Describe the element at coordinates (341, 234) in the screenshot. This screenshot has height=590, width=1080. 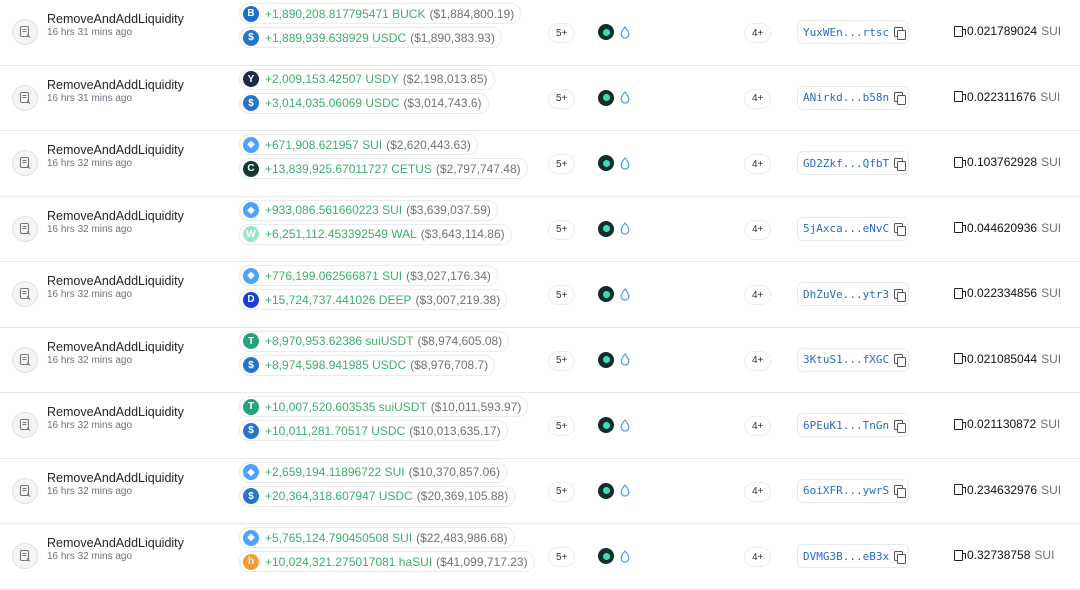
I see `change-amount: +6,251,112.453392549 WAL` at that location.